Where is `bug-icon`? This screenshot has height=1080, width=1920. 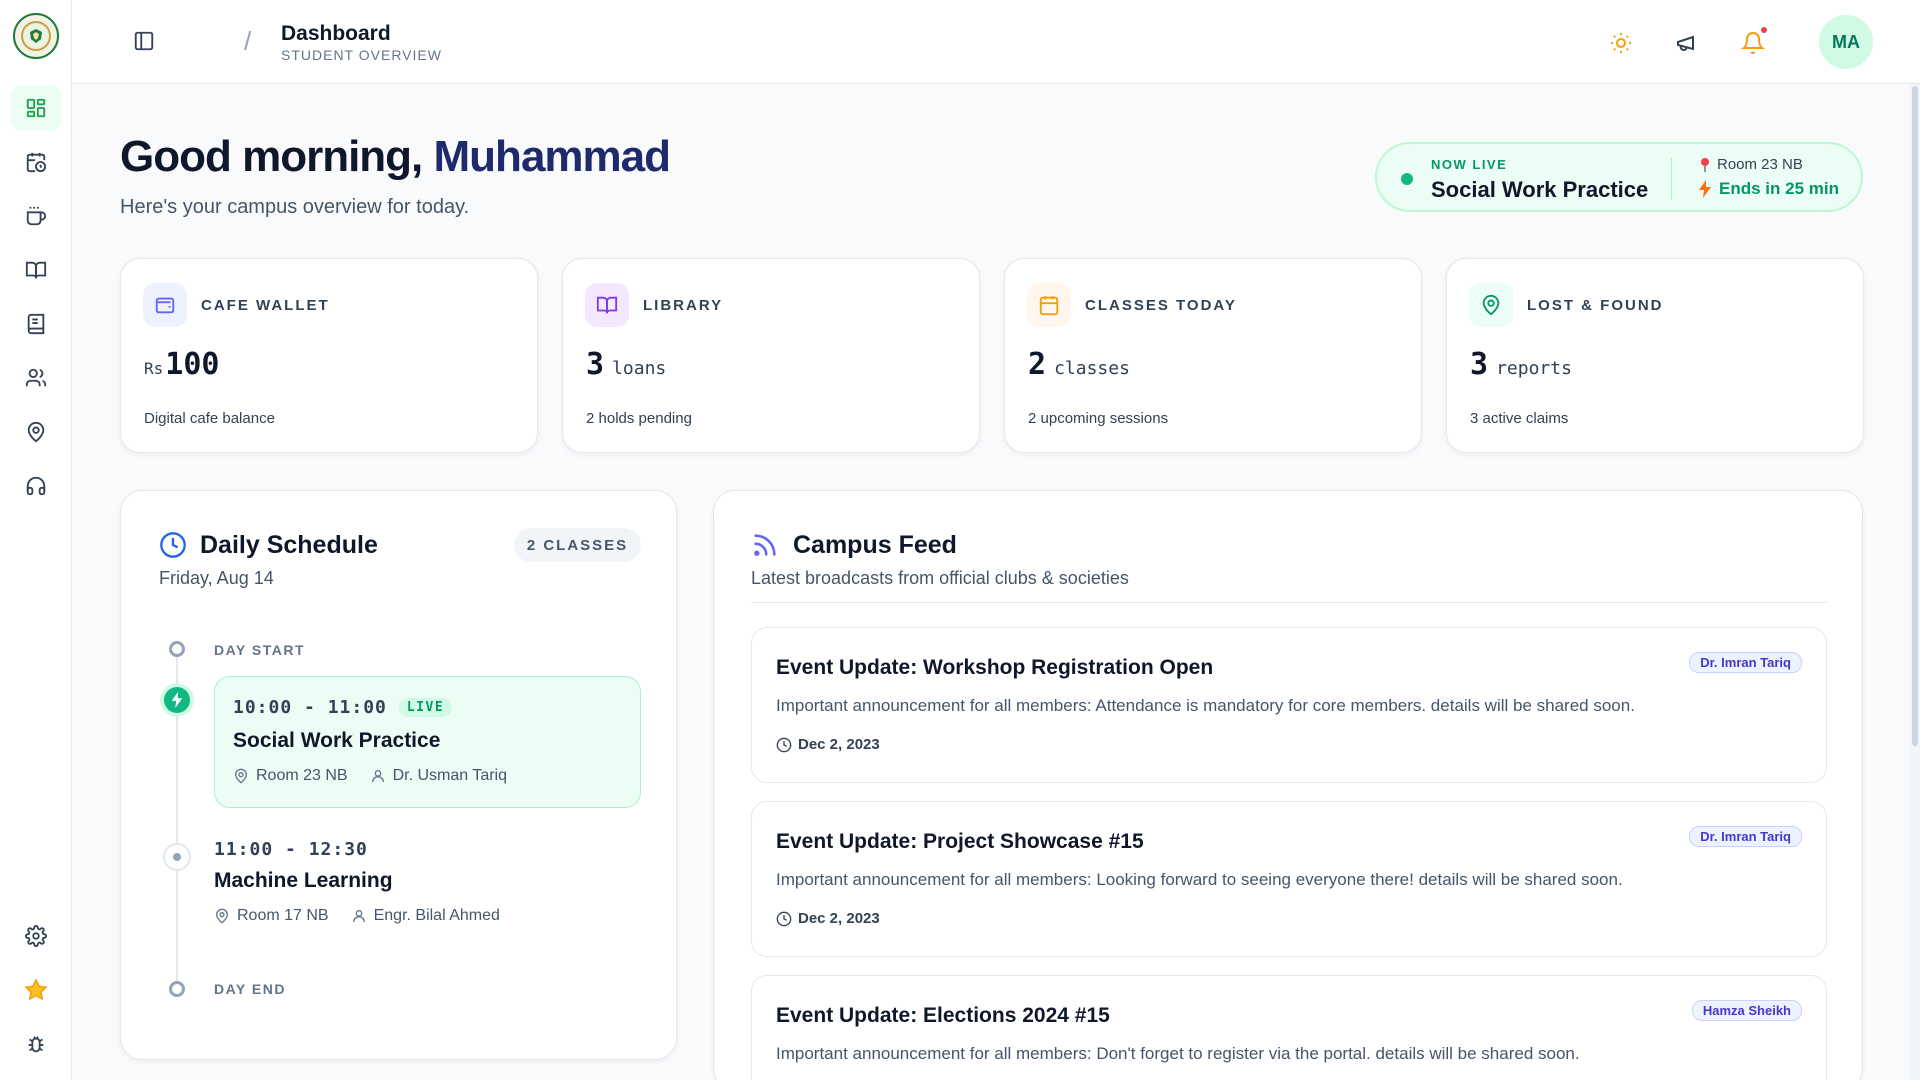
bug-icon is located at coordinates (36, 1044).